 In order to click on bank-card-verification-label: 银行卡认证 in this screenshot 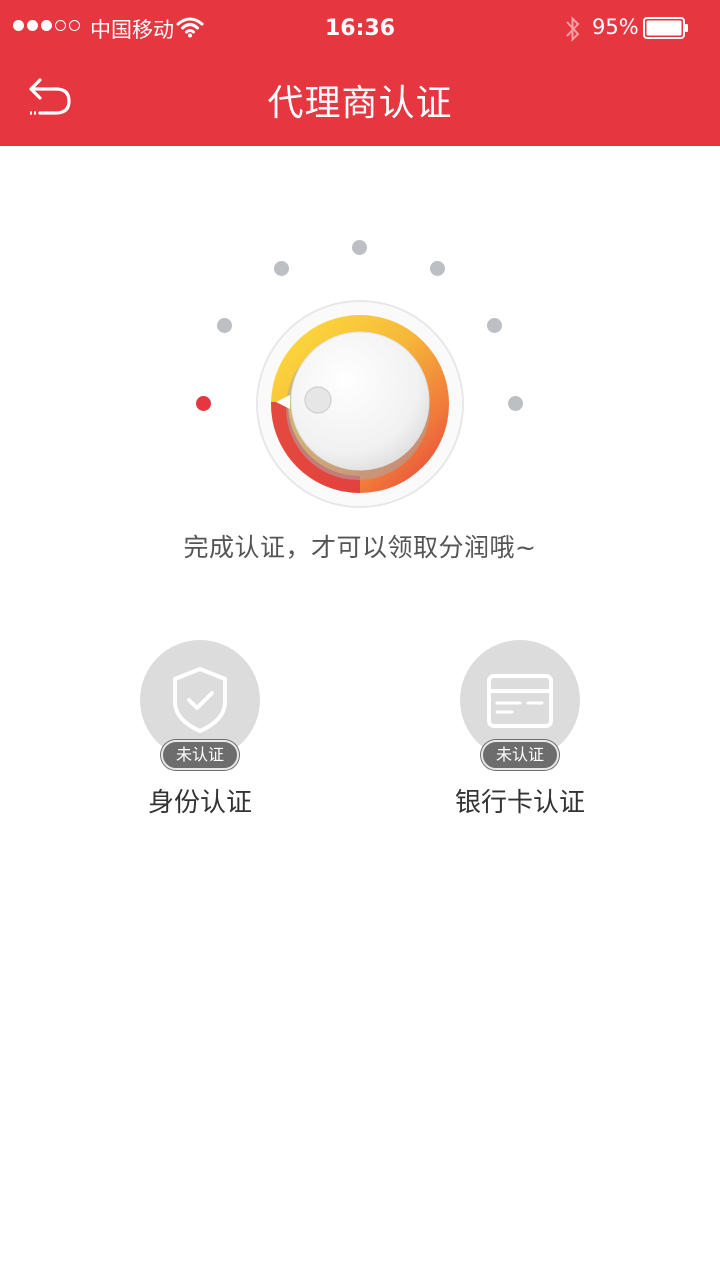, I will do `click(519, 803)`.